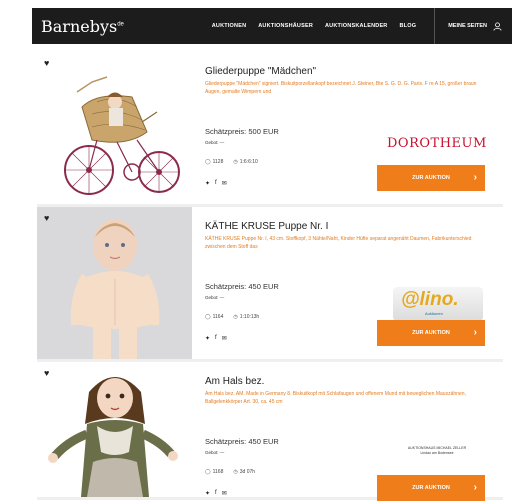 The image size is (521, 503). I want to click on barnebys-logo: Barnebysde, so click(82, 26).